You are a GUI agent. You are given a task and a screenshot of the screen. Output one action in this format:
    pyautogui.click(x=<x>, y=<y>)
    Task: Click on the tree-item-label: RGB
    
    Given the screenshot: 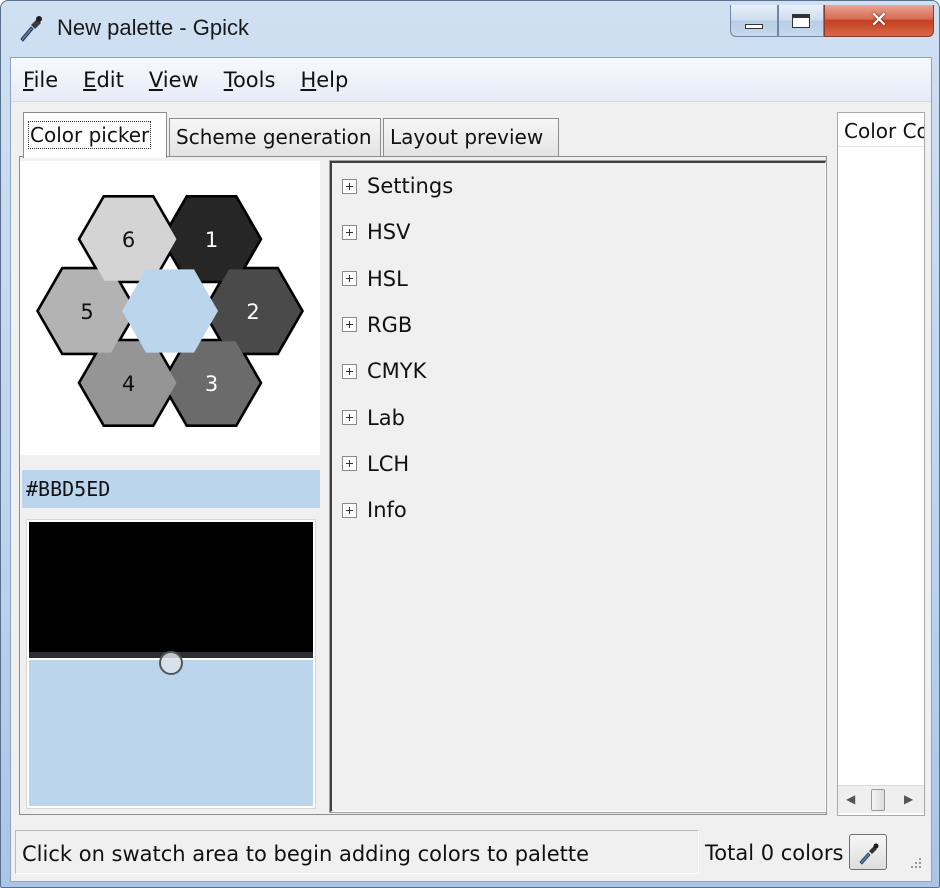 What is the action you would take?
    pyautogui.click(x=390, y=324)
    